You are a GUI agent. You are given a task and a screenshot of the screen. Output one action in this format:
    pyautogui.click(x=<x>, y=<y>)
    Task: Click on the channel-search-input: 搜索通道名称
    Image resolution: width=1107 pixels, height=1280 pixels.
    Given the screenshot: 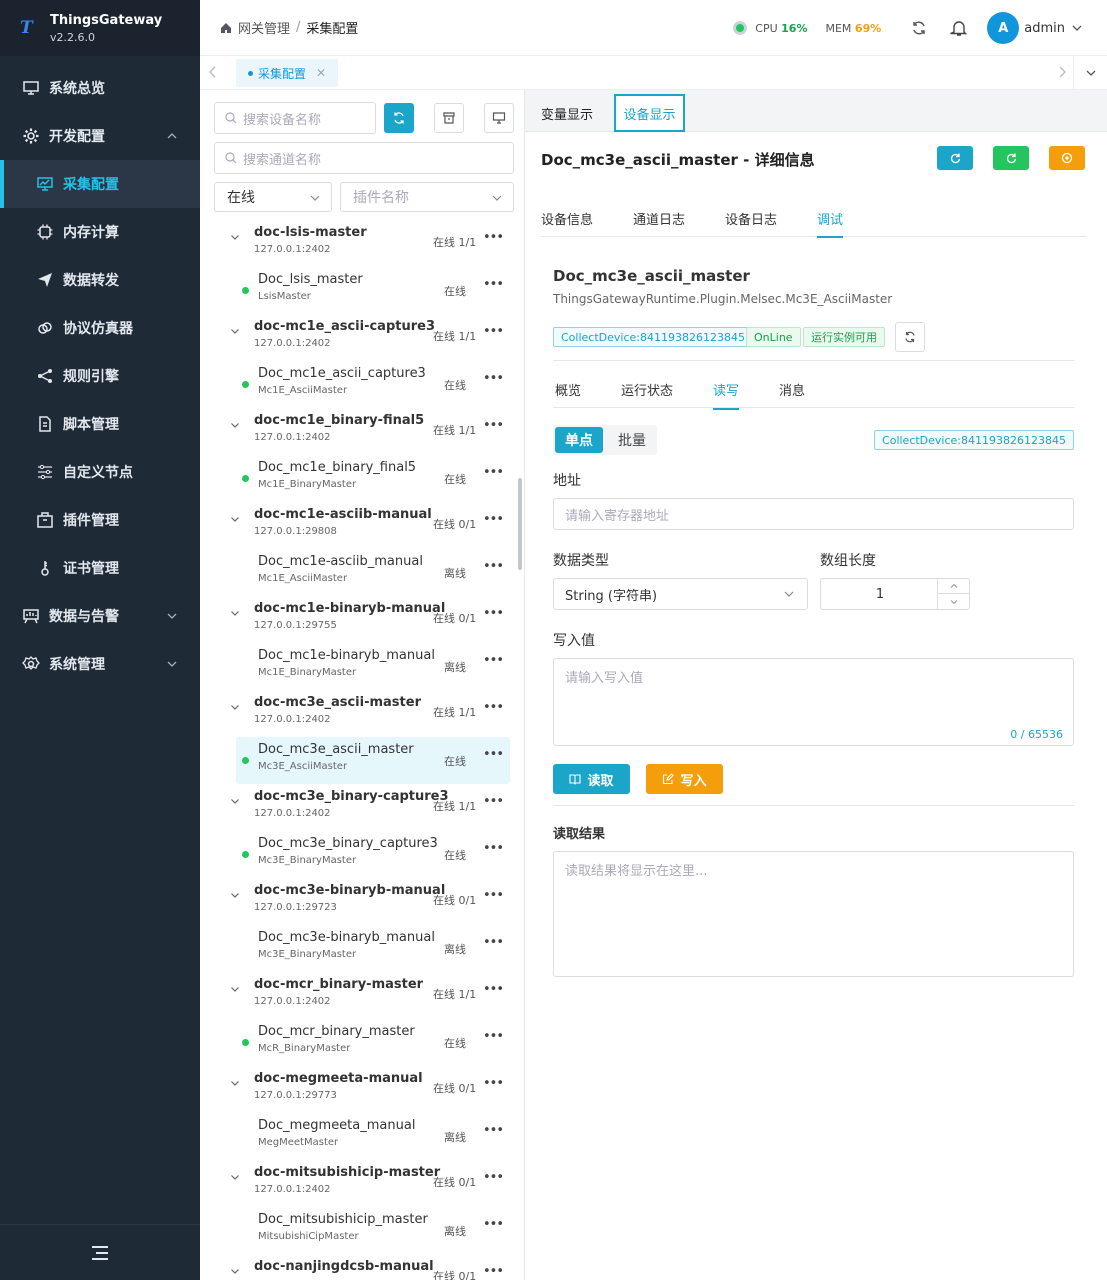 What is the action you would take?
    pyautogui.click(x=364, y=158)
    